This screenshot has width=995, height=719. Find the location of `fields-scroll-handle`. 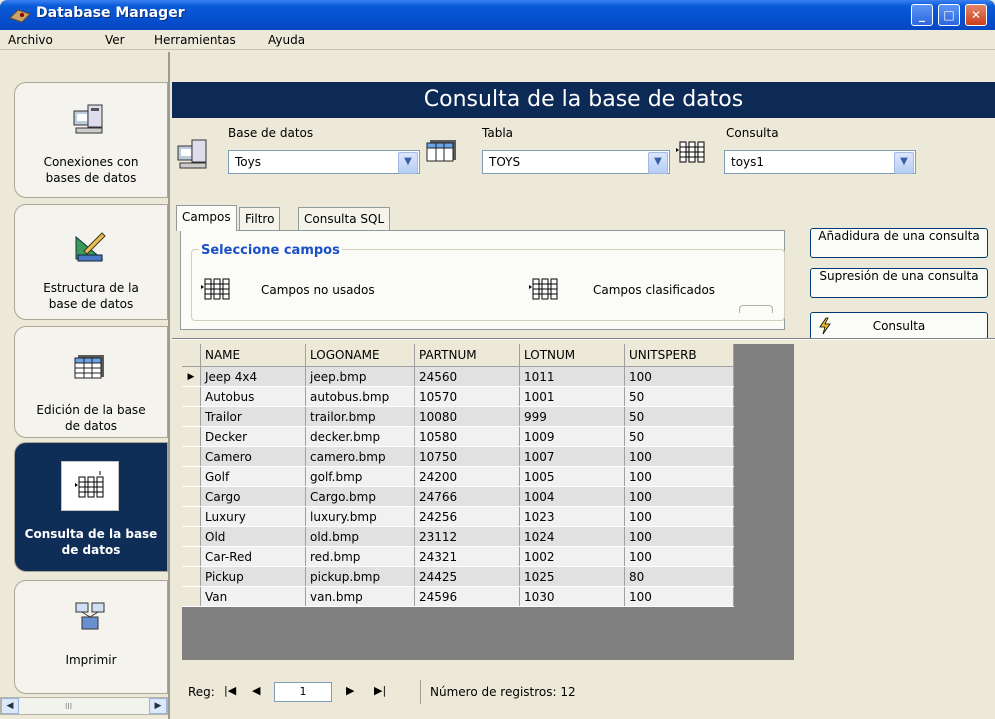

fields-scroll-handle is located at coordinates (756, 309).